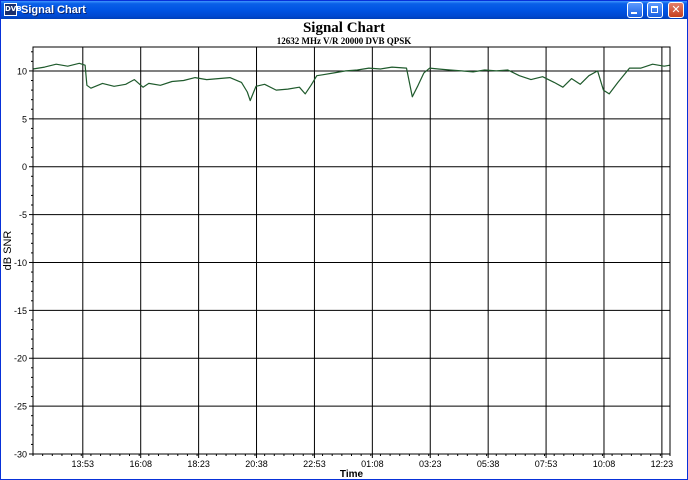 The height and width of the screenshot is (480, 688). I want to click on y-tick-label: -15, so click(20, 311).